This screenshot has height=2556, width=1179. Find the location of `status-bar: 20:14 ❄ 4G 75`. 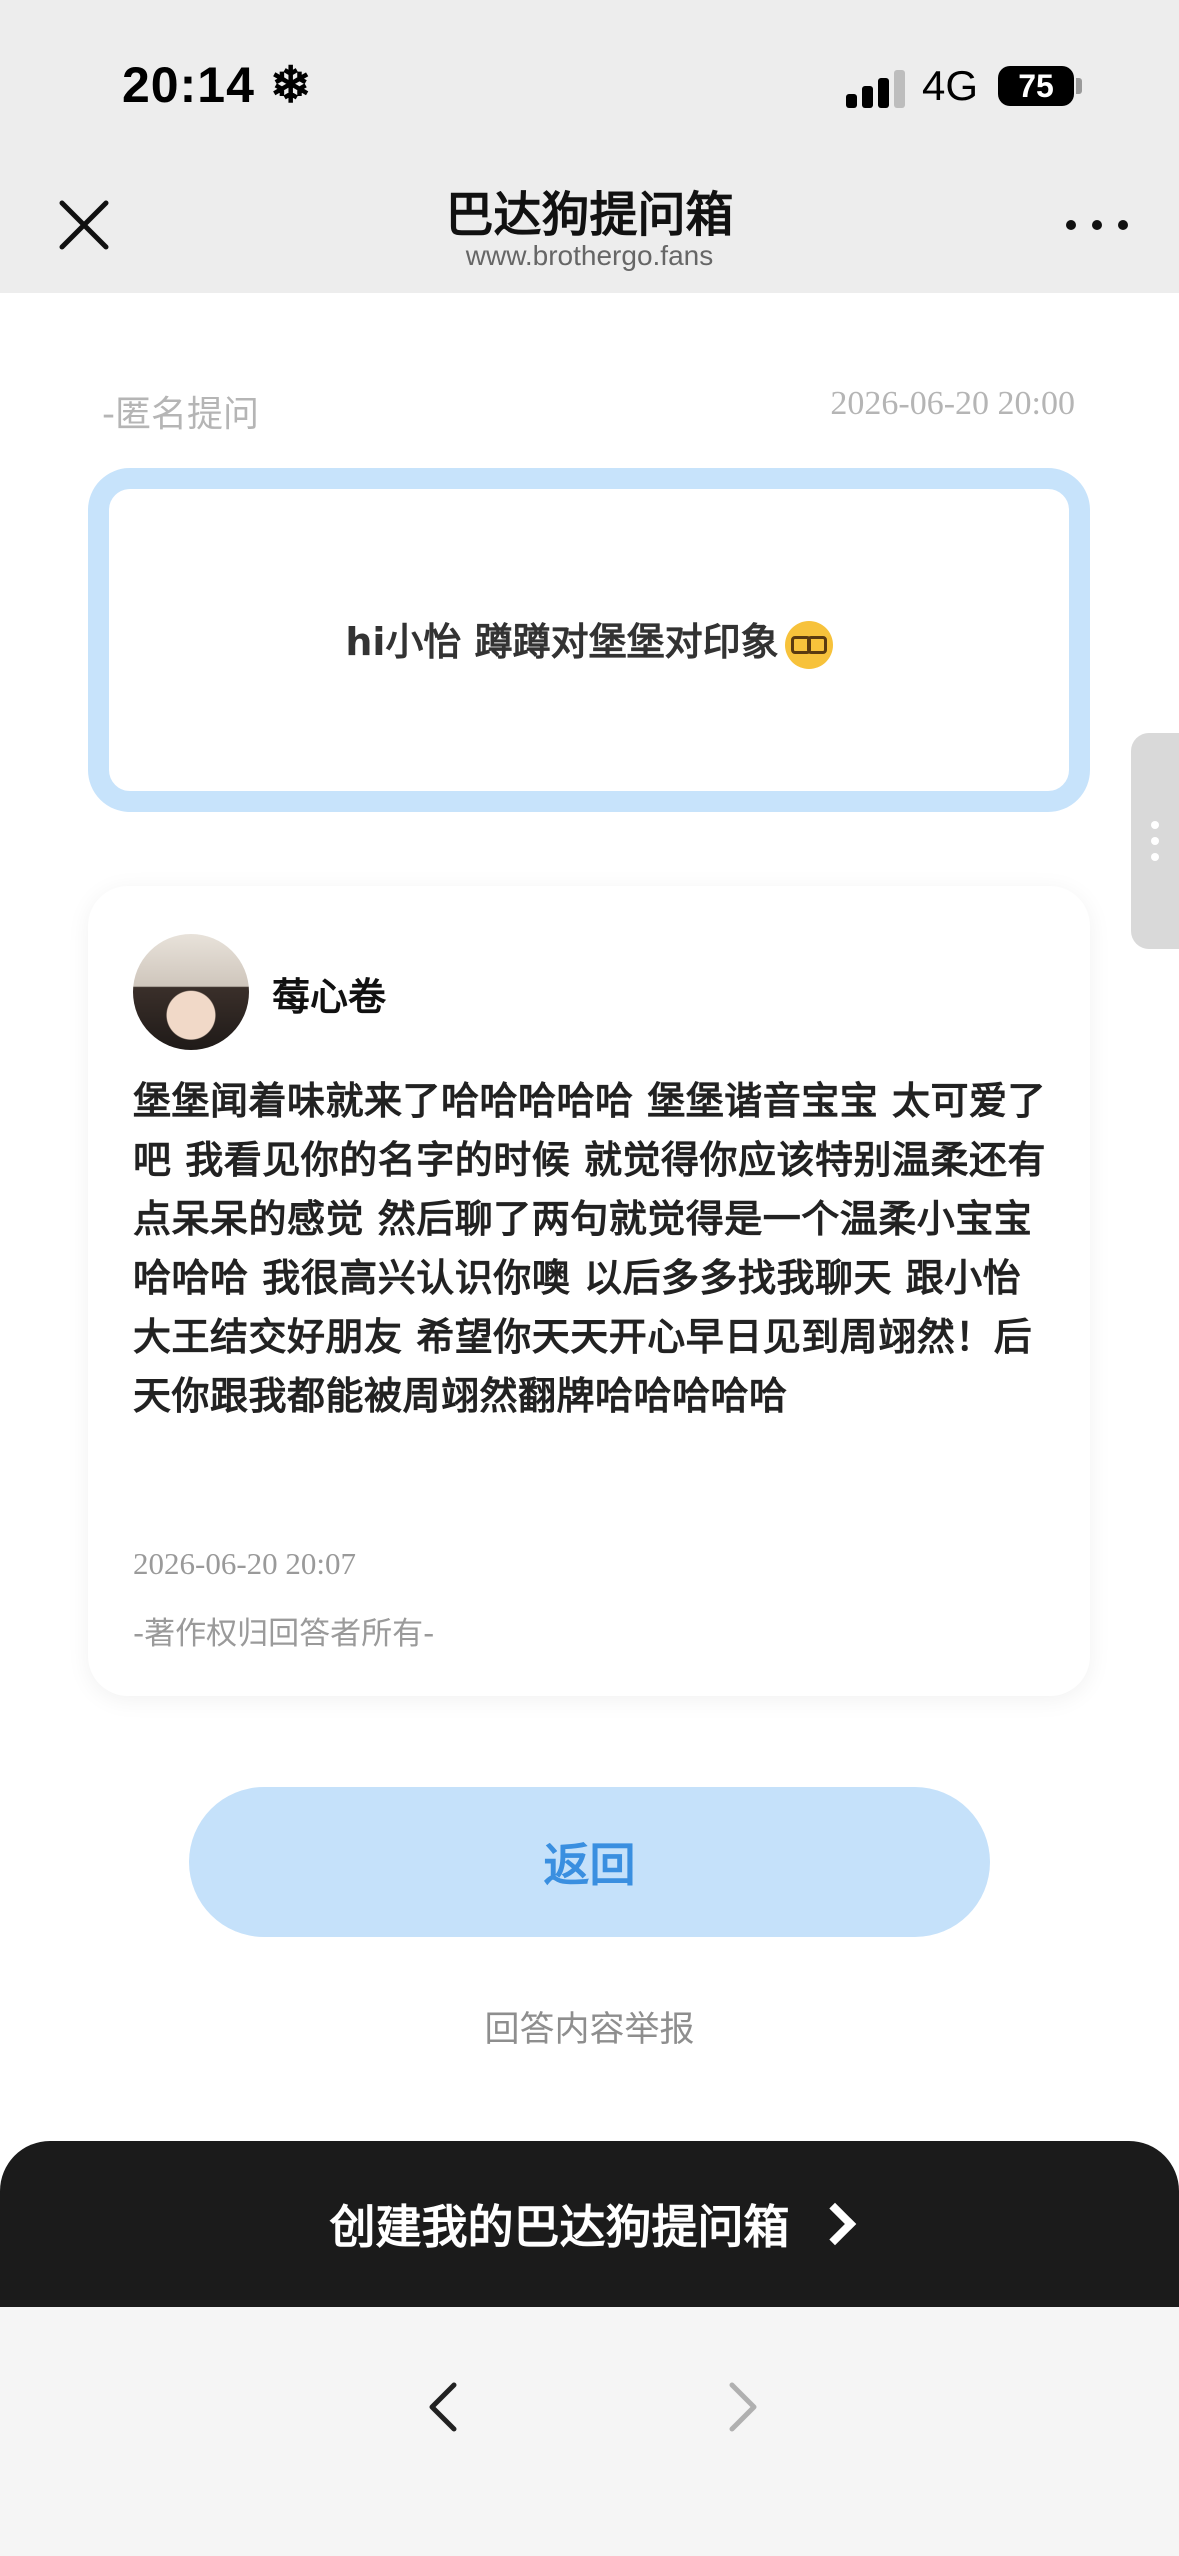

status-bar: 20:14 ❄ 4G 75 is located at coordinates (589, 75).